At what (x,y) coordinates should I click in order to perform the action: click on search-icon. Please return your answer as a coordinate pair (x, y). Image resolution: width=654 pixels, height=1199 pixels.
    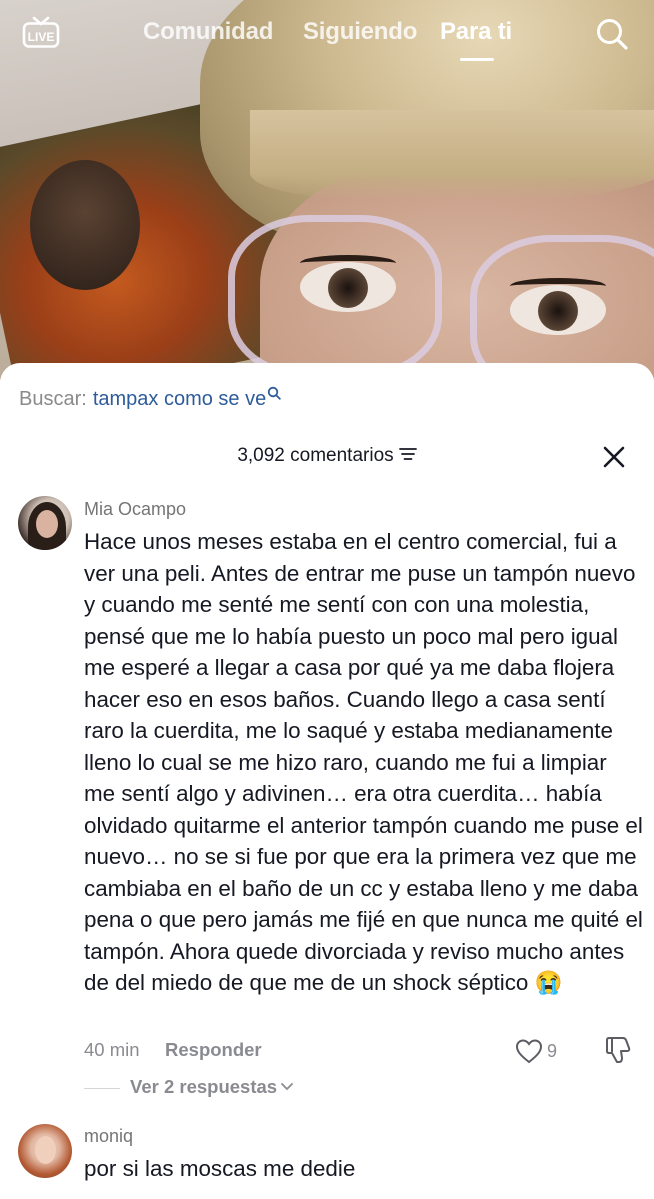
    Looking at the image, I should click on (612, 34).